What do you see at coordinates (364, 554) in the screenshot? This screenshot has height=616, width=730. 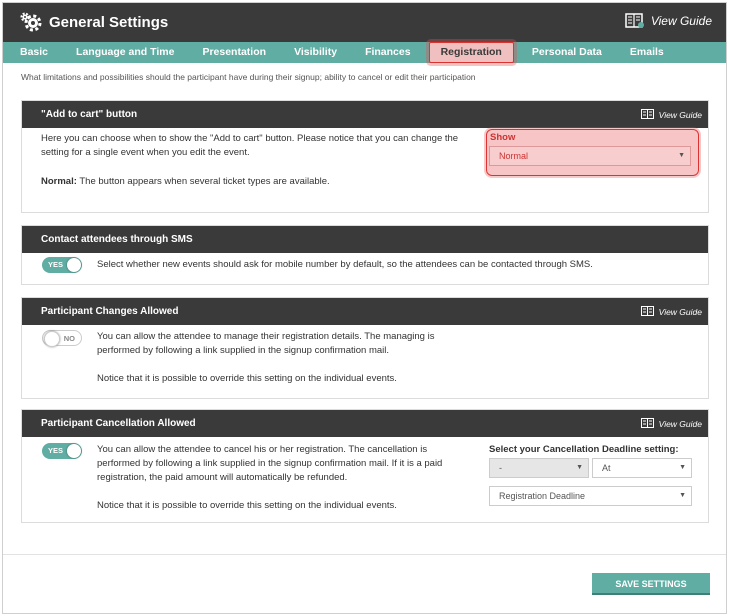 I see `footer-divider` at bounding box center [364, 554].